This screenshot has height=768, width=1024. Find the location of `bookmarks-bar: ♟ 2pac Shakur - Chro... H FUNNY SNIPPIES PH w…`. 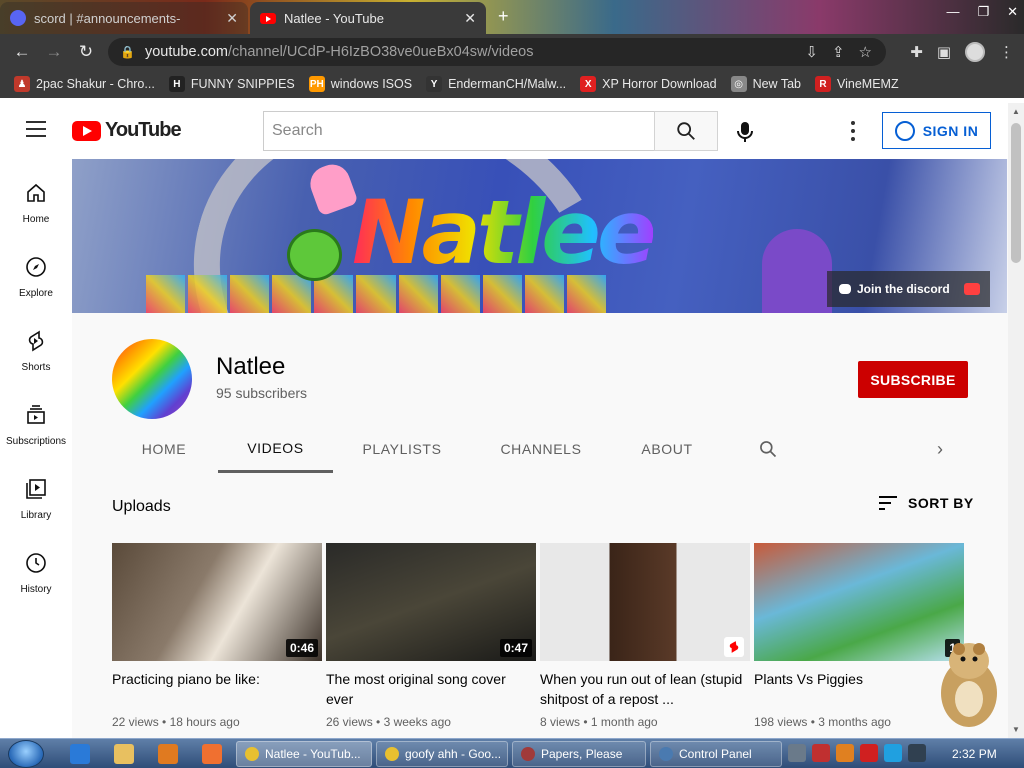

bookmarks-bar: ♟ 2pac Shakur - Chro... H FUNNY SNIPPIES PH w… is located at coordinates (512, 84).